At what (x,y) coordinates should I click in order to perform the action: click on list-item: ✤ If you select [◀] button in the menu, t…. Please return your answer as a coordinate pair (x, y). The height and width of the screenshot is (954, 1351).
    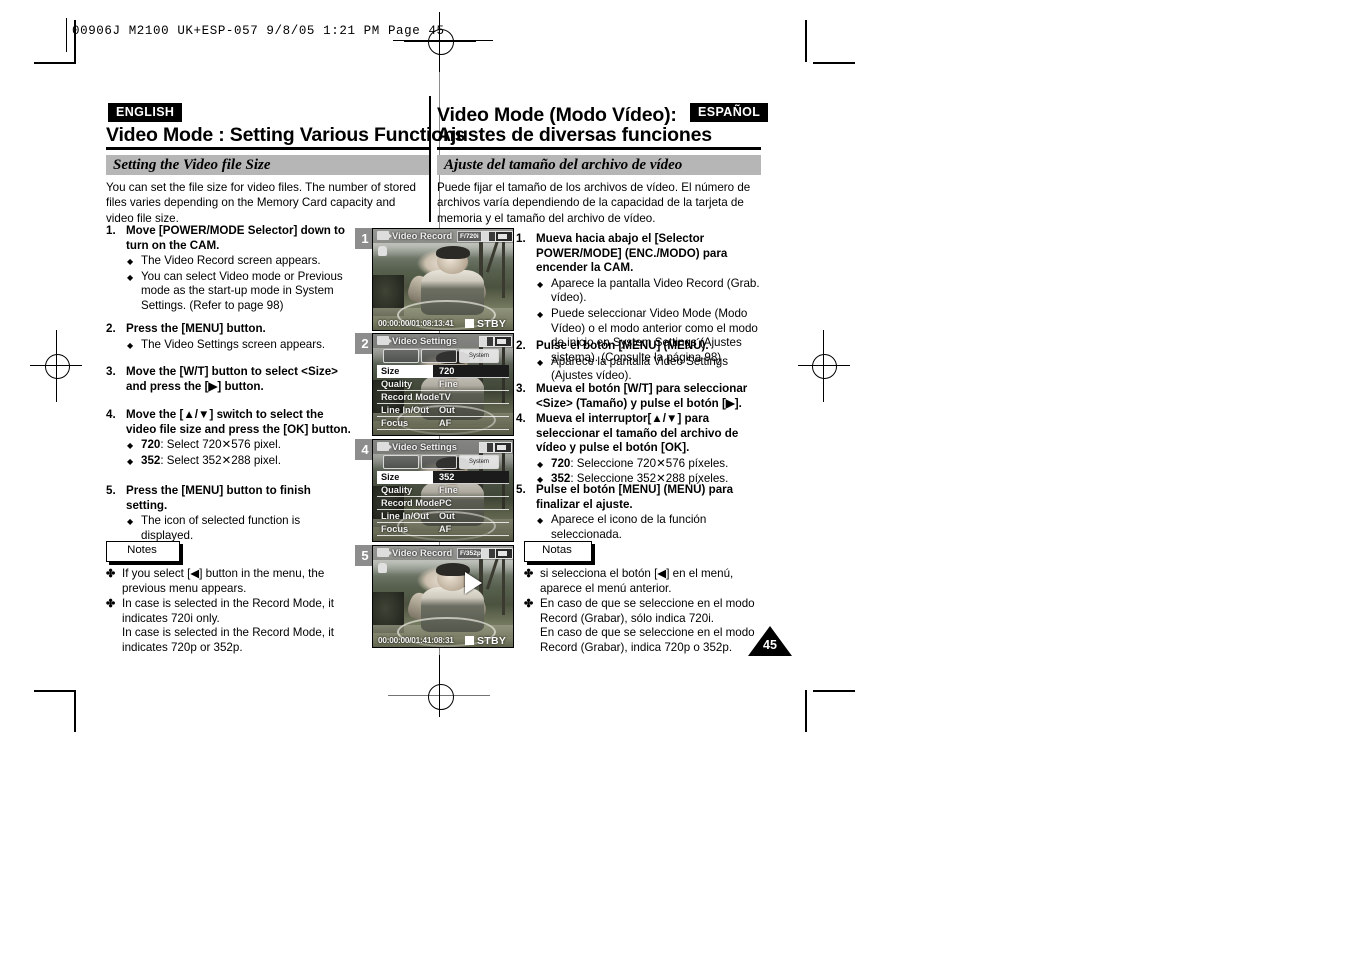
    Looking at the image, I should click on (232, 581).